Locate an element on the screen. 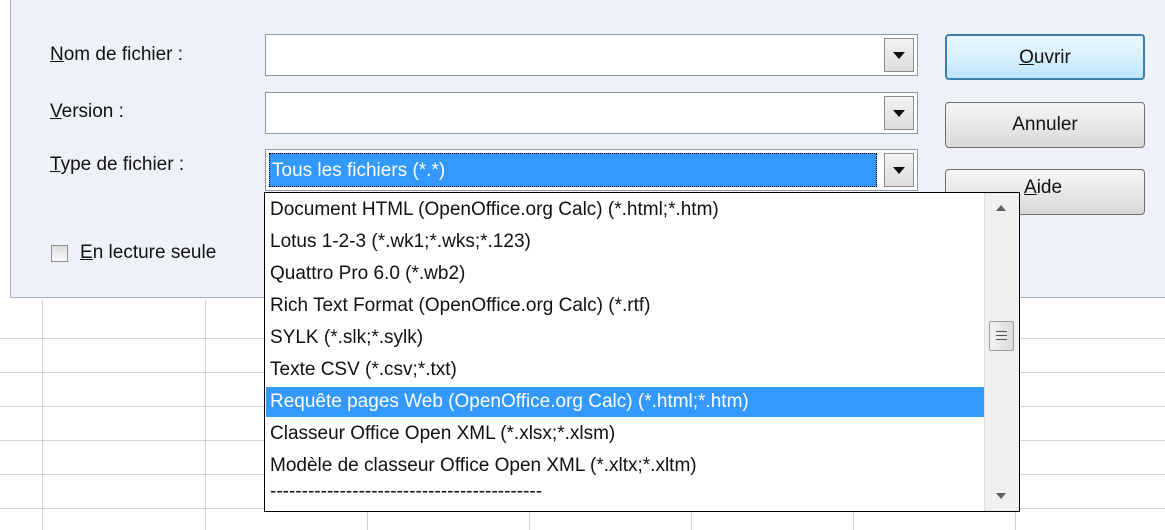 The image size is (1165, 530). filetype-label: Type de fichier : is located at coordinates (117, 164).